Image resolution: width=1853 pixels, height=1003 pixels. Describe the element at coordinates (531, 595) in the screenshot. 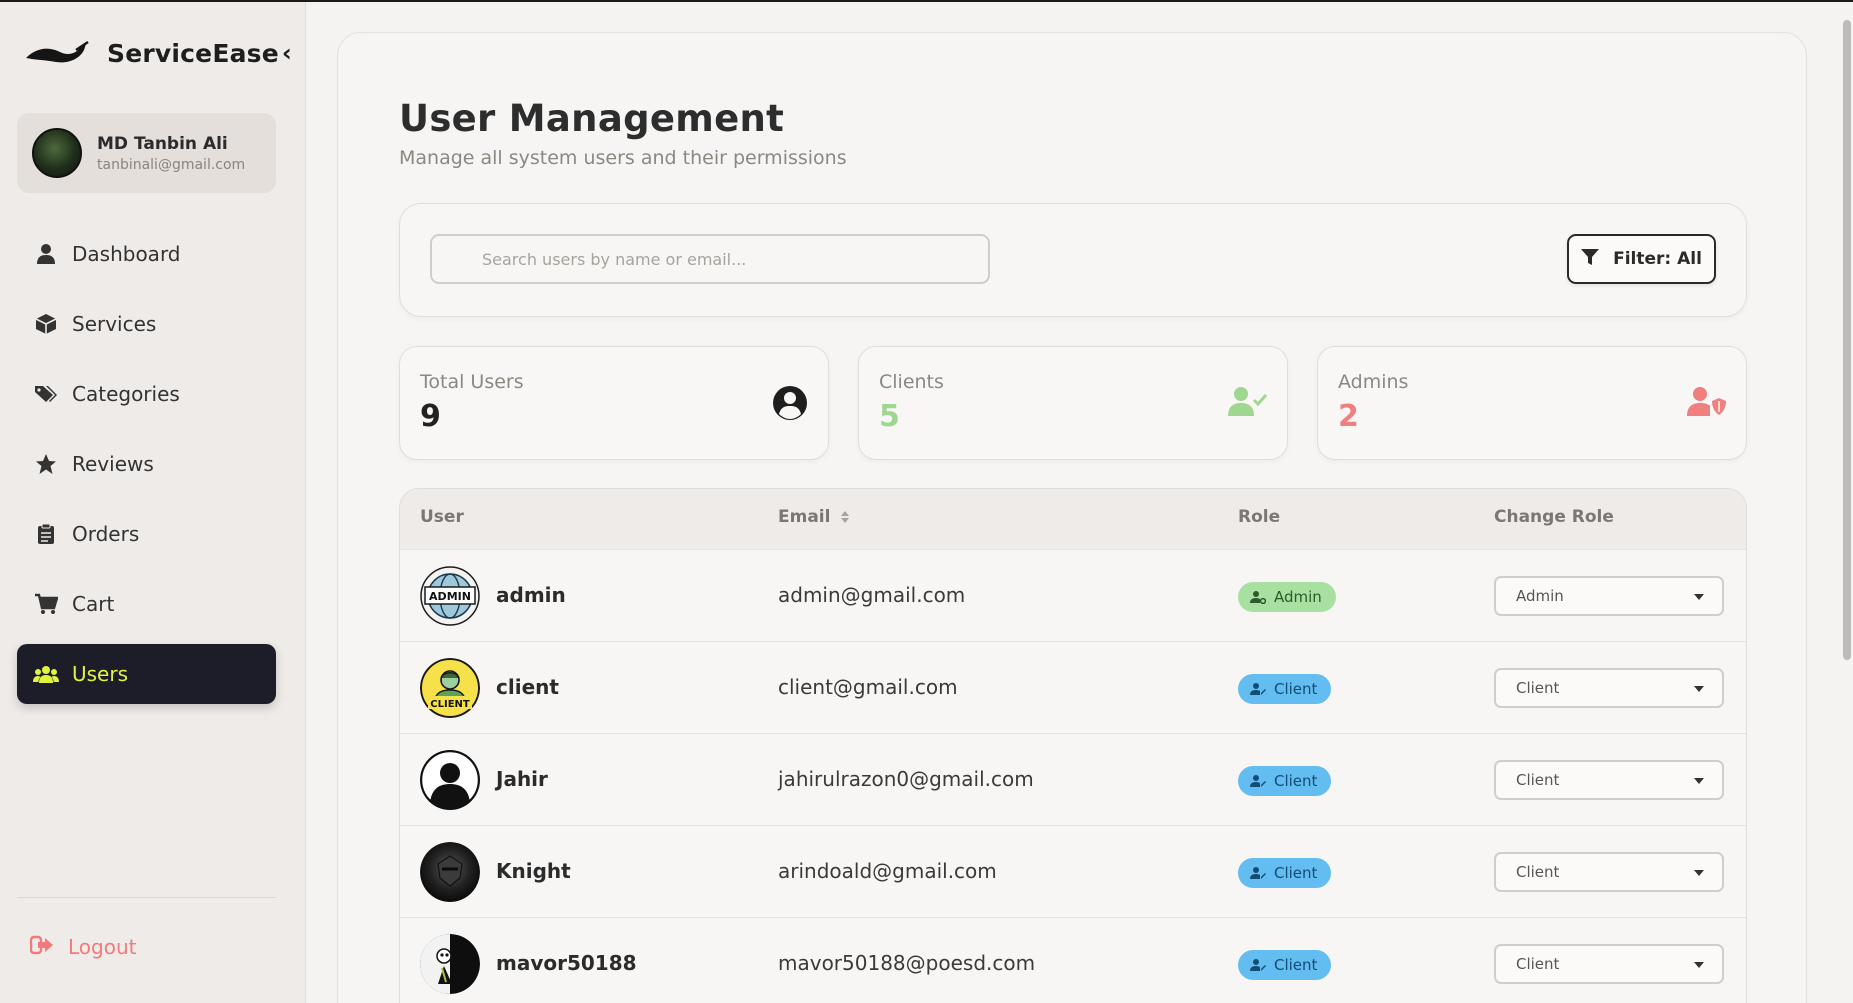

I see `user-name: admin` at that location.